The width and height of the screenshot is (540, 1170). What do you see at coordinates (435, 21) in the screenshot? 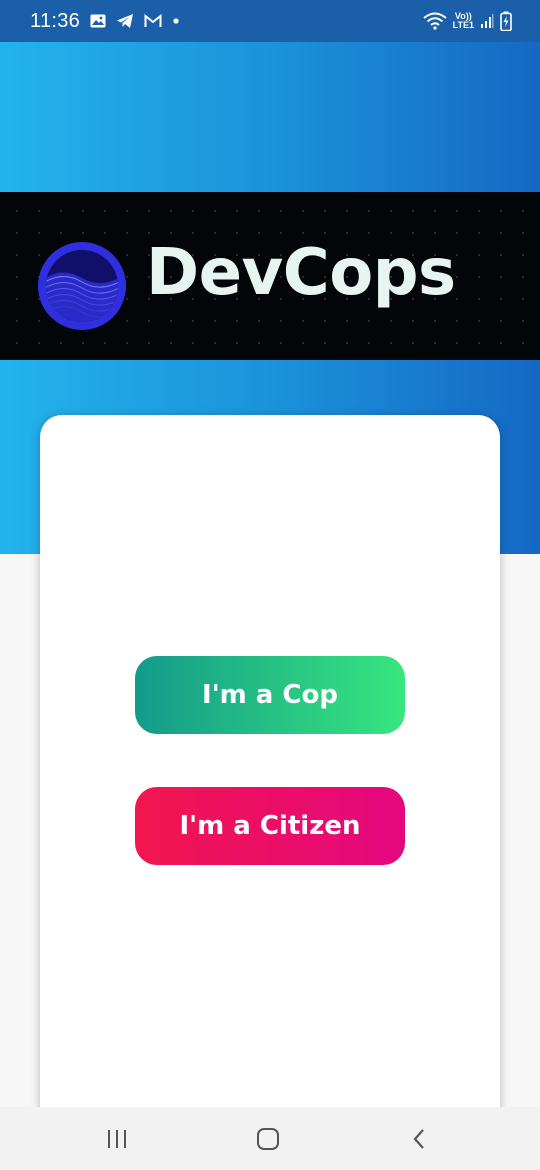
I see `wifi-icon` at bounding box center [435, 21].